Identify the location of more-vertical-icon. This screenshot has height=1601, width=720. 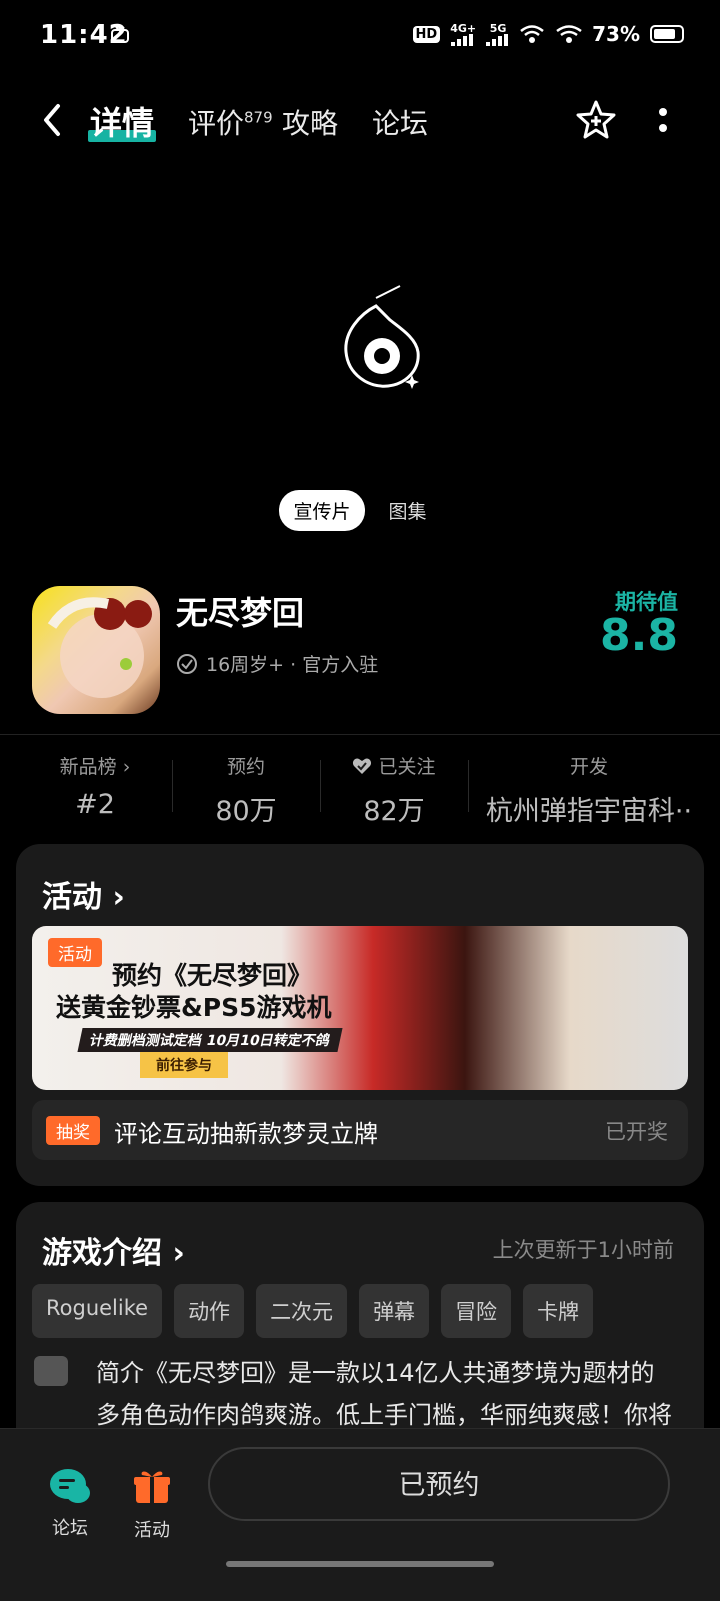
(663, 120).